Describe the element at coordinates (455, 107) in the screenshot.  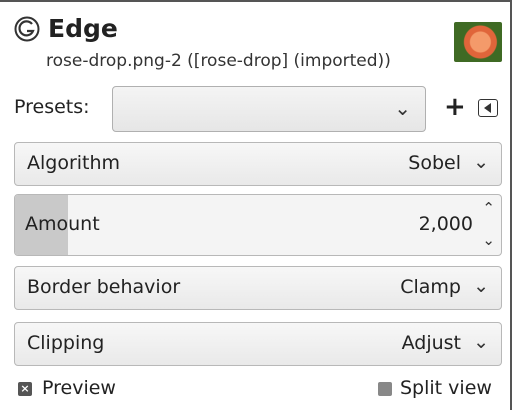
I see `add-preset-button: +` at that location.